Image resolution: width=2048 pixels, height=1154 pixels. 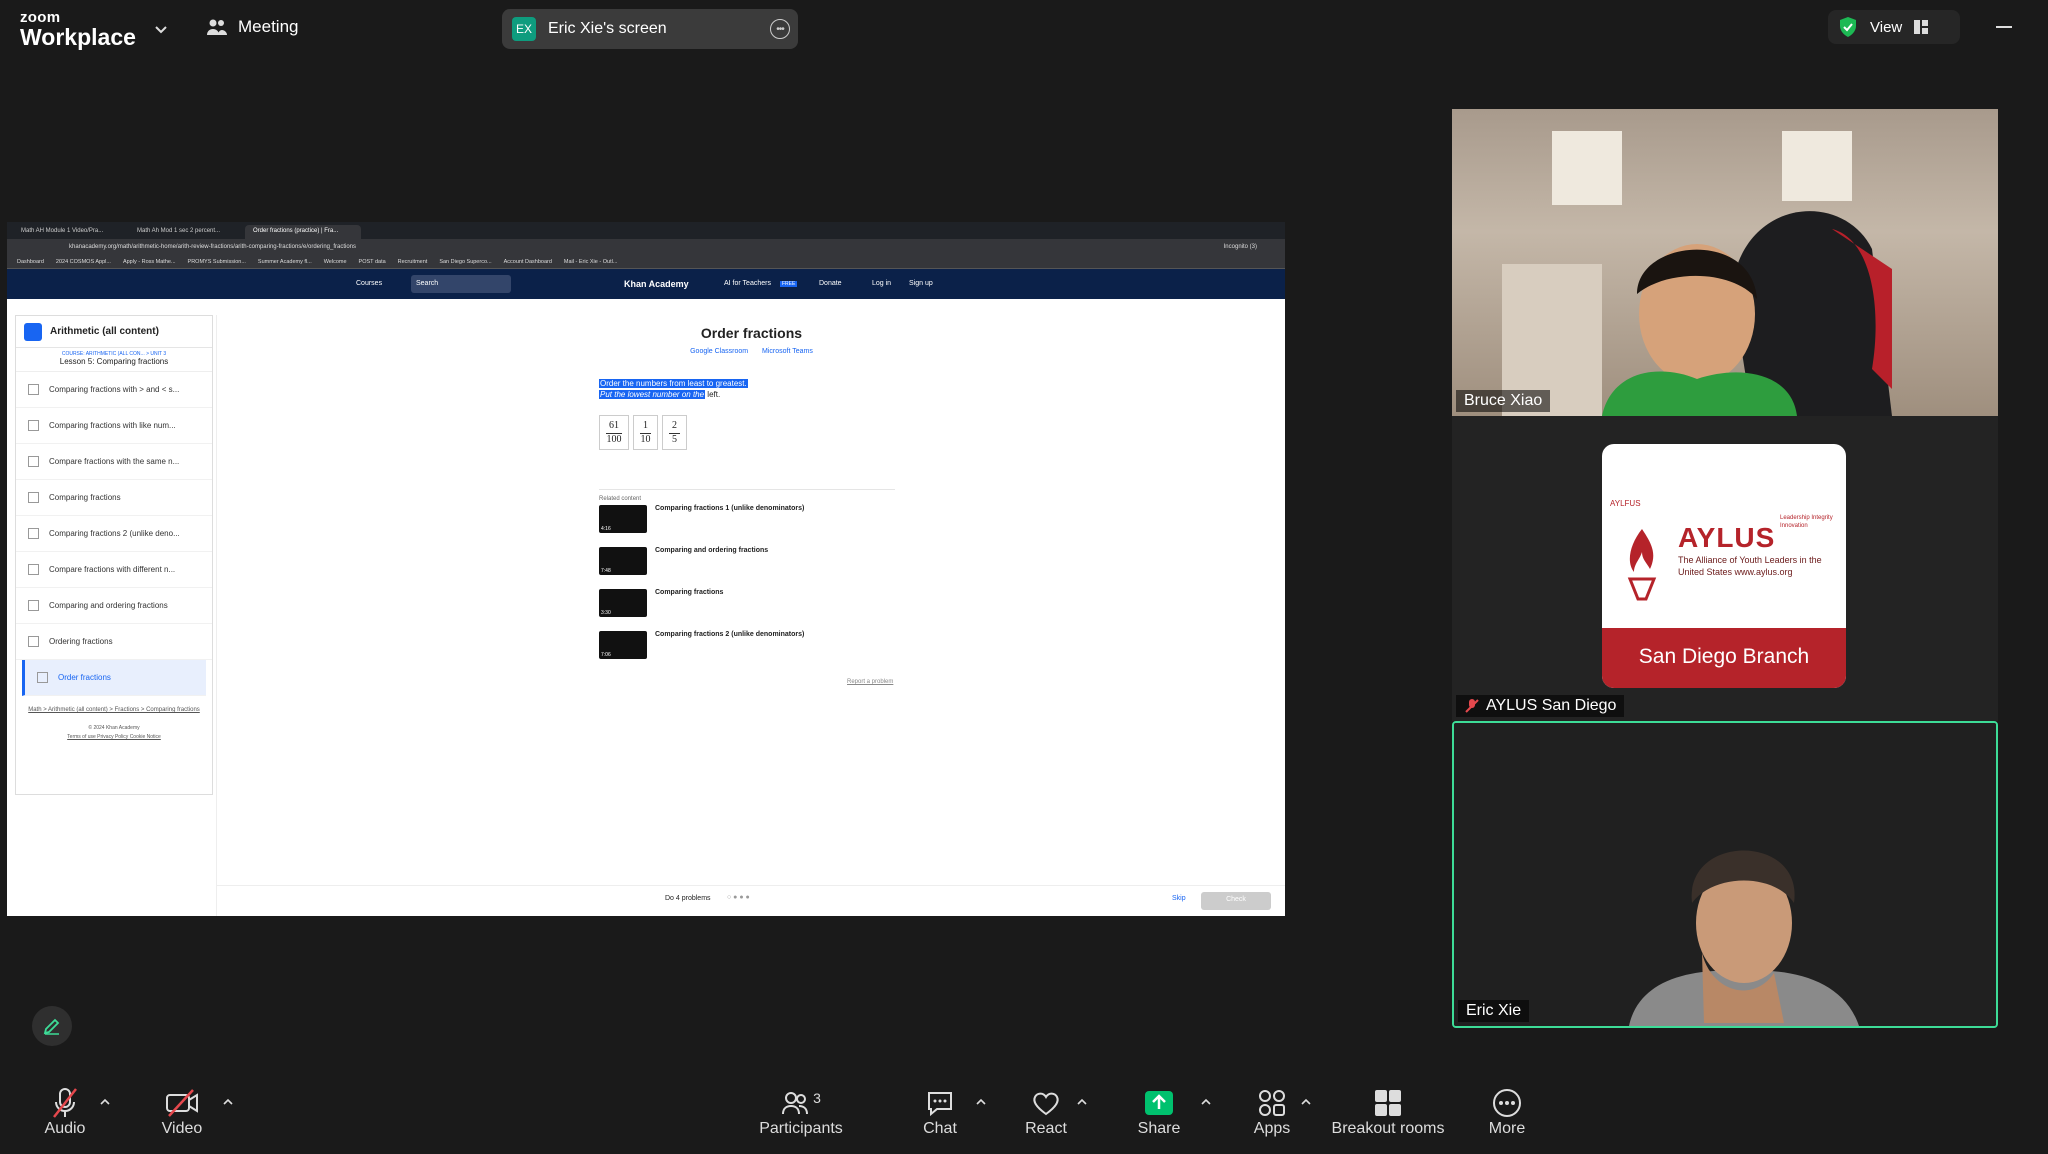 I want to click on duration: 4:16, so click(x=606, y=529).